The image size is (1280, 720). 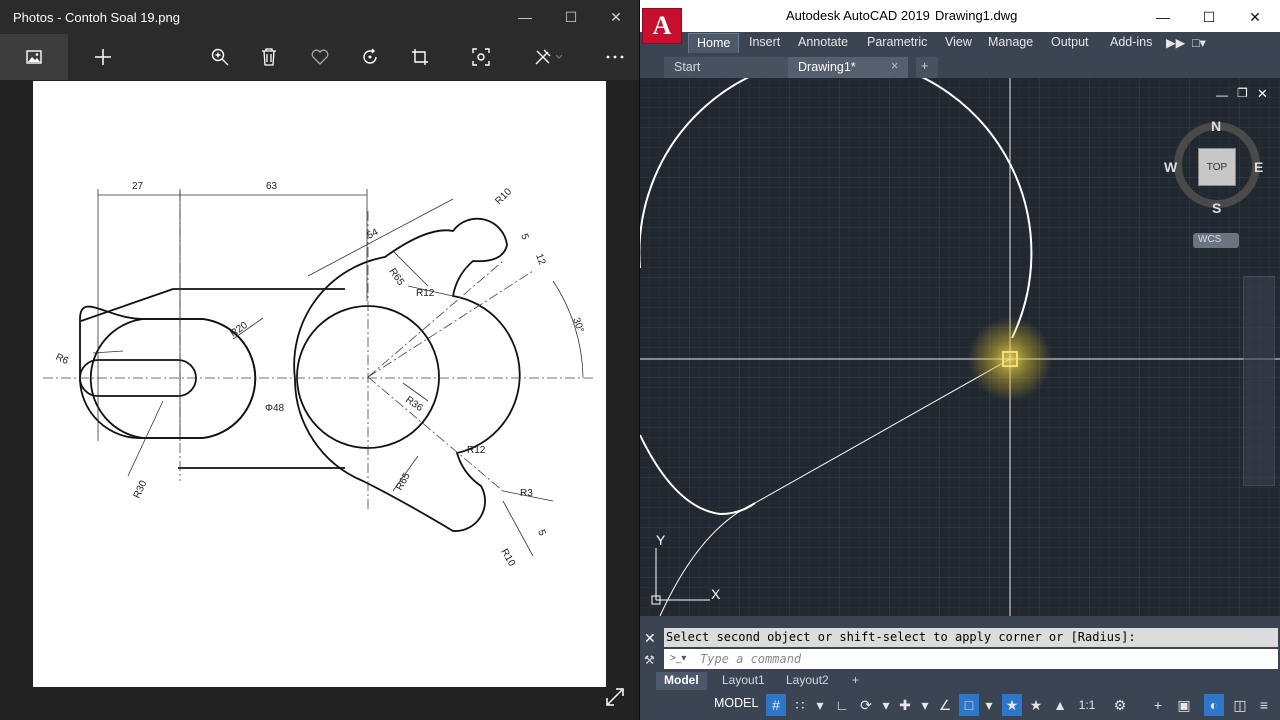 I want to click on customization-icon: ≡, so click(x=1264, y=705).